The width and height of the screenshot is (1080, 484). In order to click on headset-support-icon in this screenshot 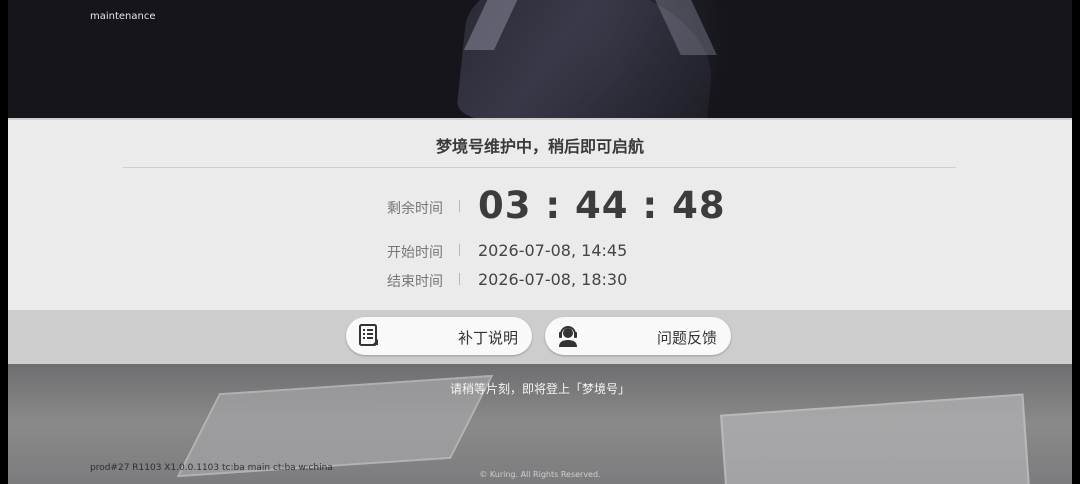, I will do `click(568, 336)`.